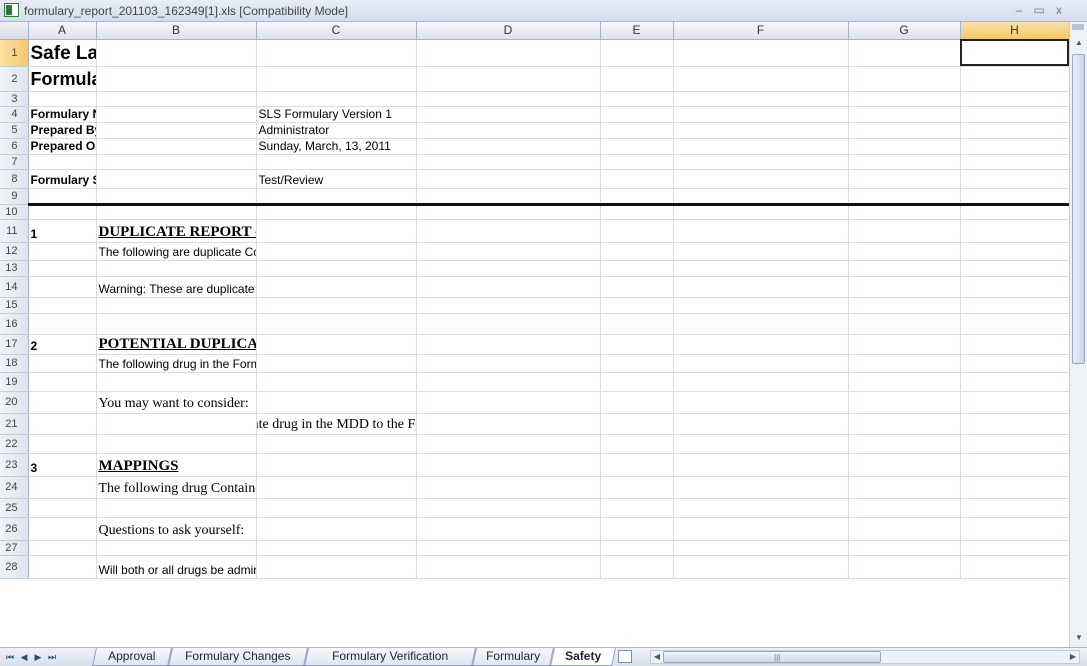 This screenshot has width=1087, height=666. Describe the element at coordinates (1059, 10) in the screenshot. I see `close-button: x` at that location.